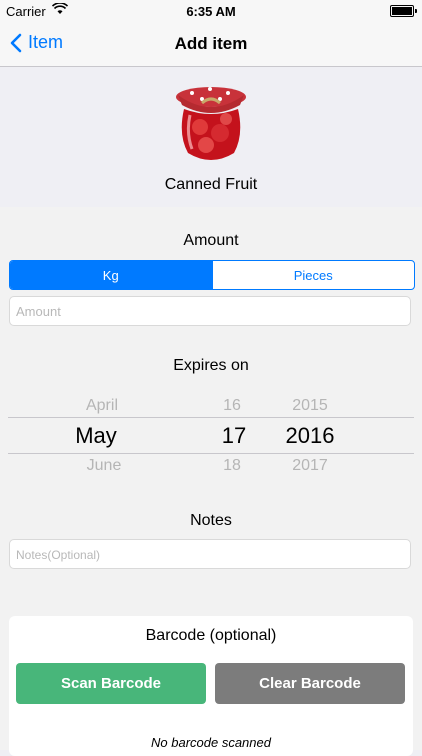  Describe the element at coordinates (232, 466) in the screenshot. I see `picker-day-next: 18` at that location.